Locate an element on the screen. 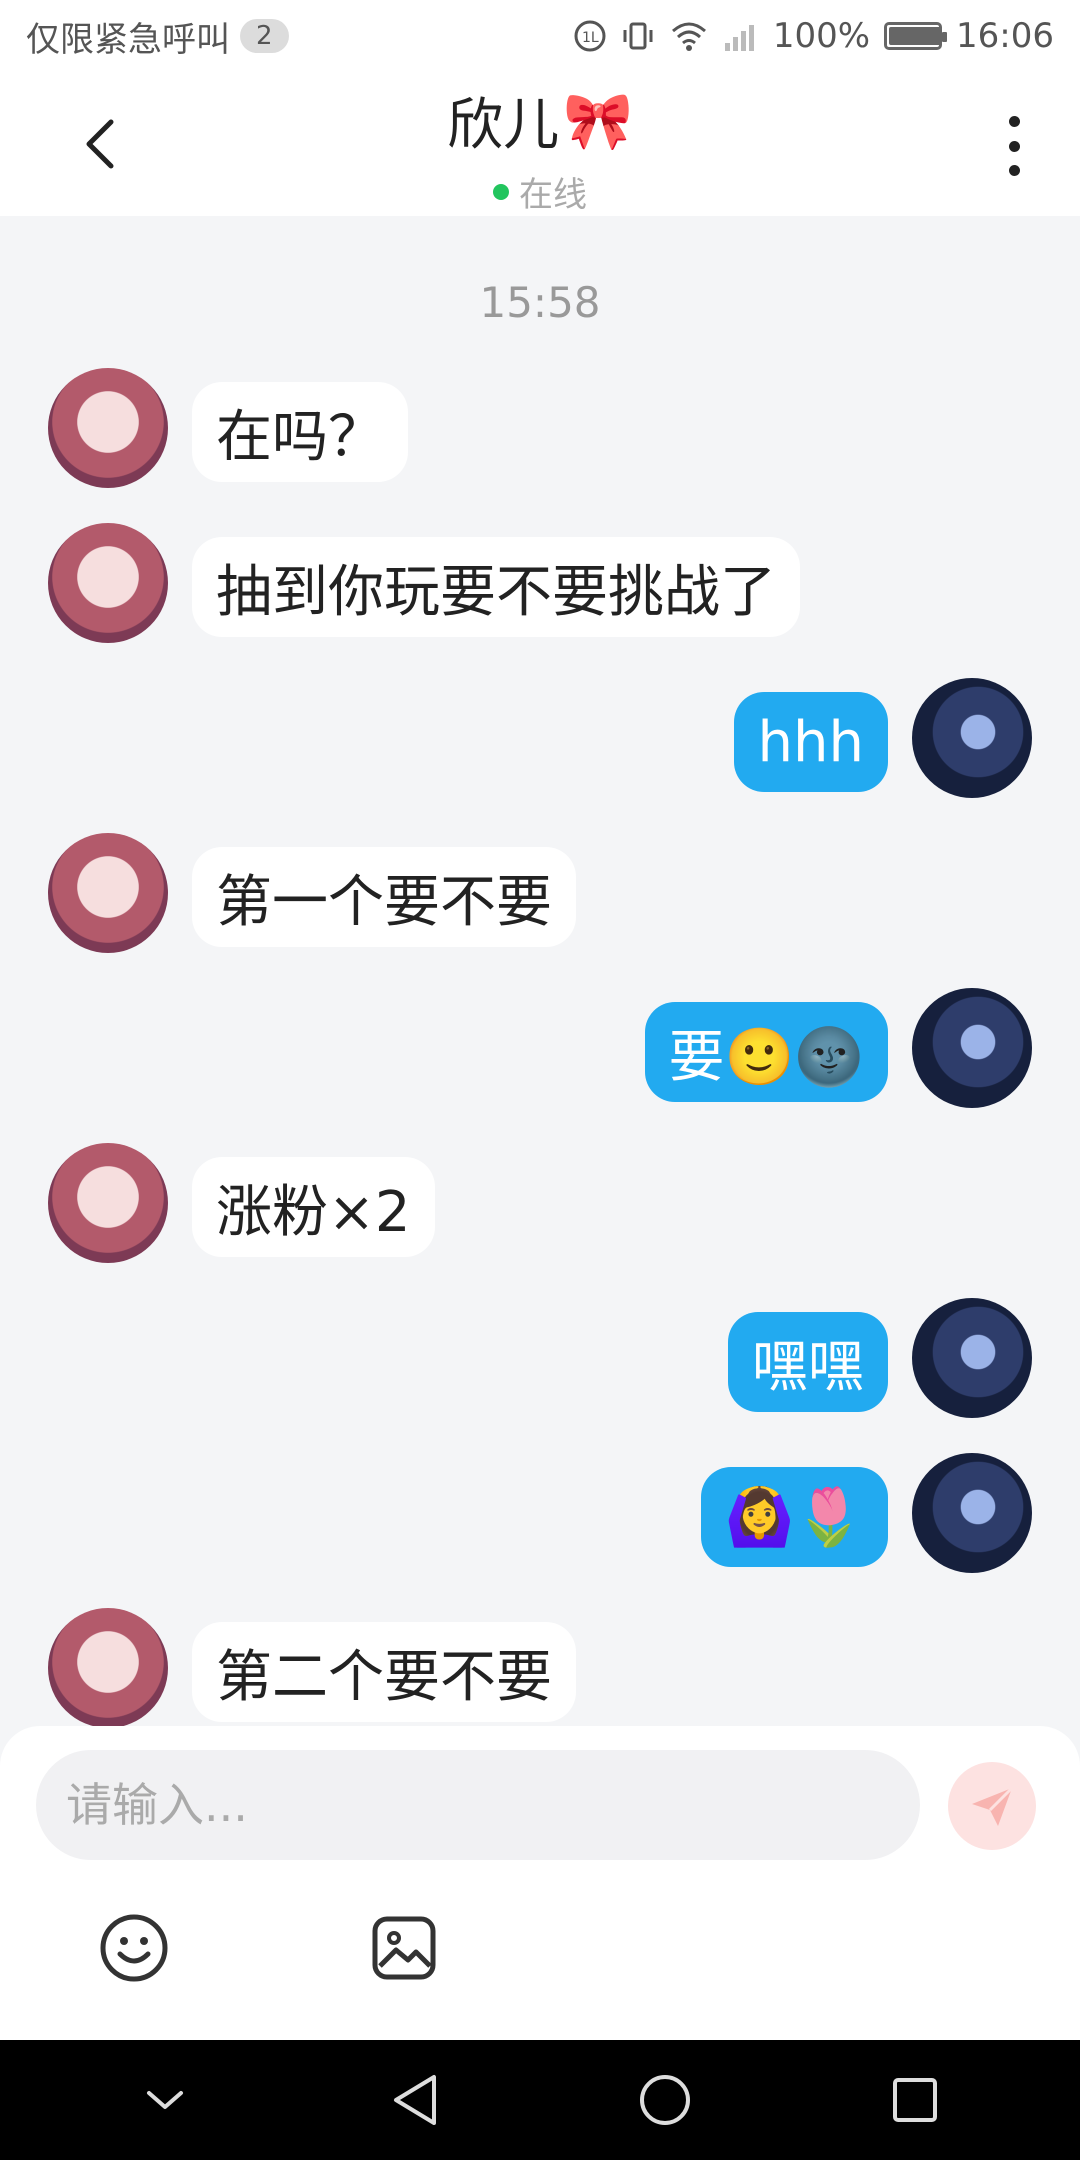 Image resolution: width=1080 pixels, height=2160 pixels. message-timestamp: 15:58 is located at coordinates (540, 302).